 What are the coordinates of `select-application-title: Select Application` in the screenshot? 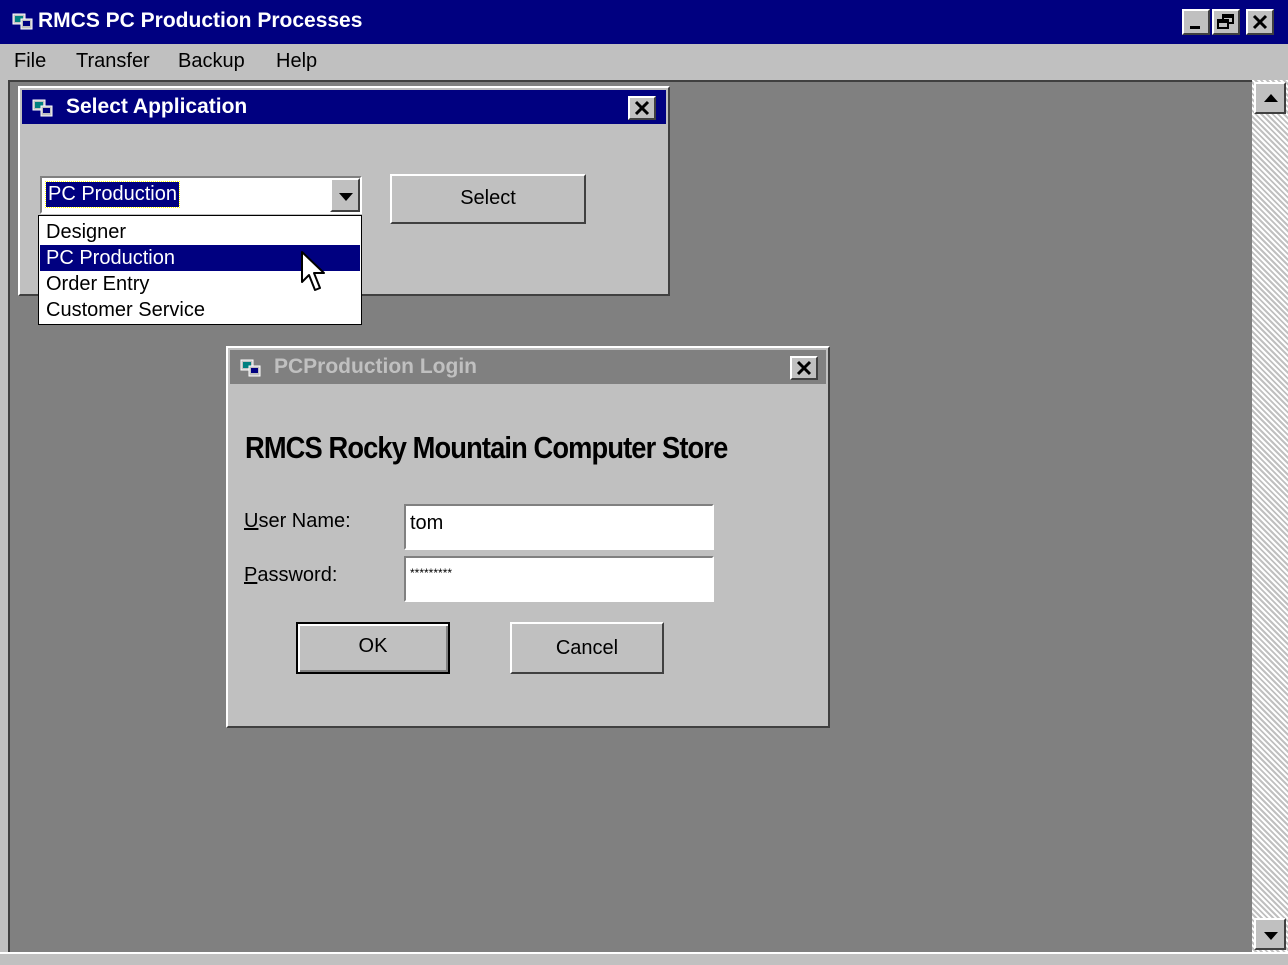 It's located at (157, 106).